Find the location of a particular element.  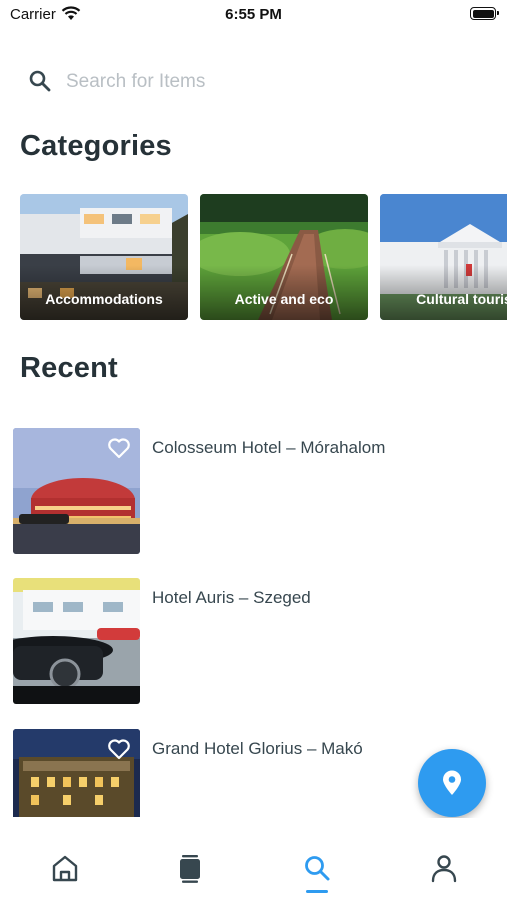

home-icon is located at coordinates (65, 868).